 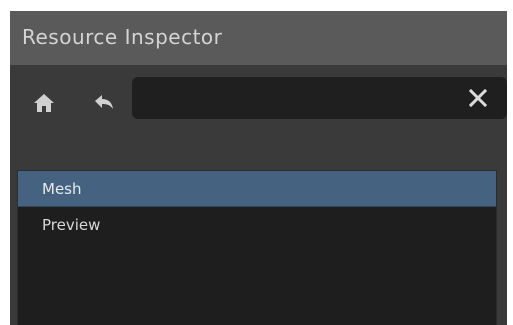 What do you see at coordinates (478, 98) in the screenshot?
I see `close-icon` at bounding box center [478, 98].